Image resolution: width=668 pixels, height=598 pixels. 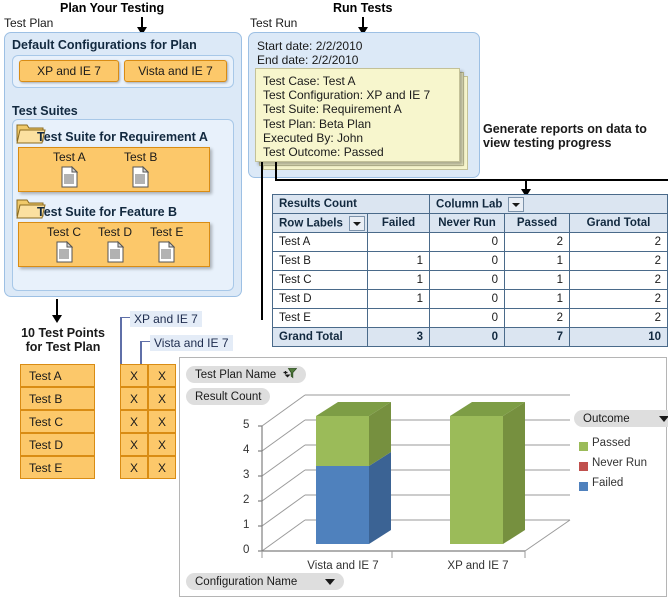 I want to click on callout-vista-ie7: Vista and IE 7, so click(x=191, y=343).